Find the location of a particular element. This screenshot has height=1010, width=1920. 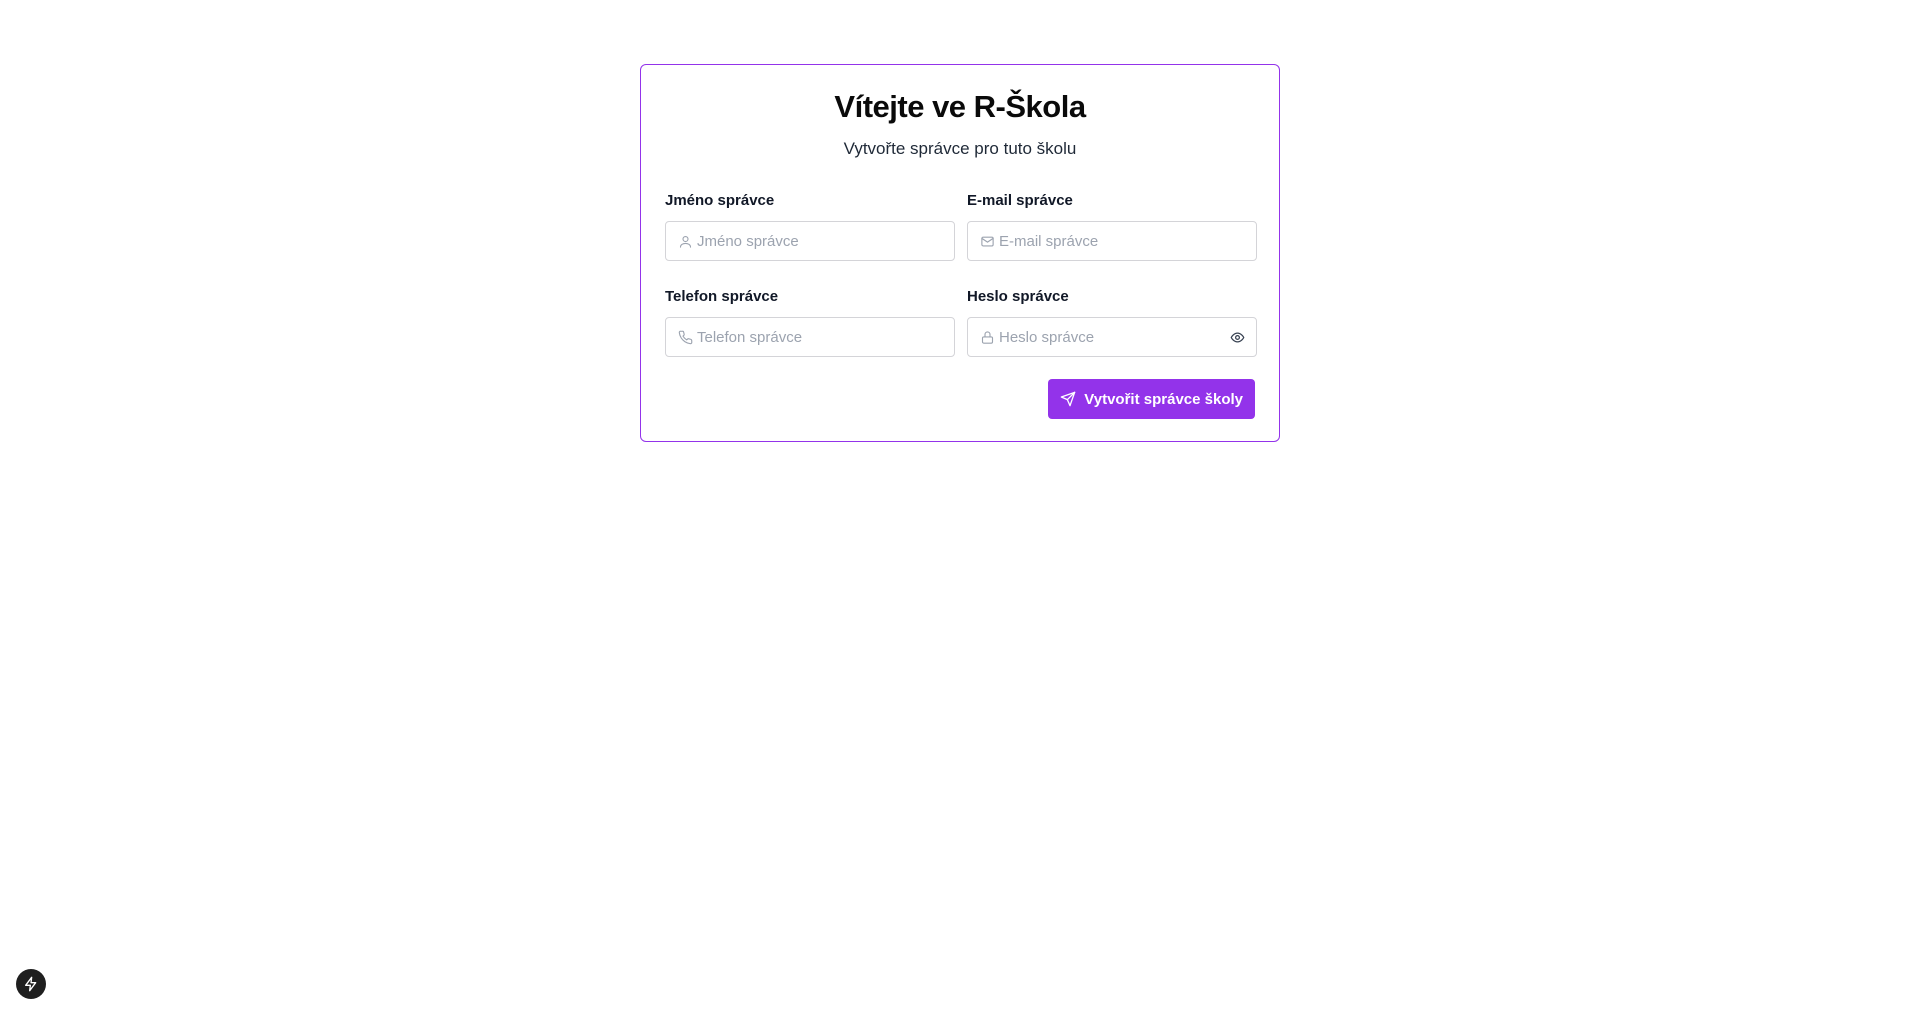

phone-input is located at coordinates (812, 337).